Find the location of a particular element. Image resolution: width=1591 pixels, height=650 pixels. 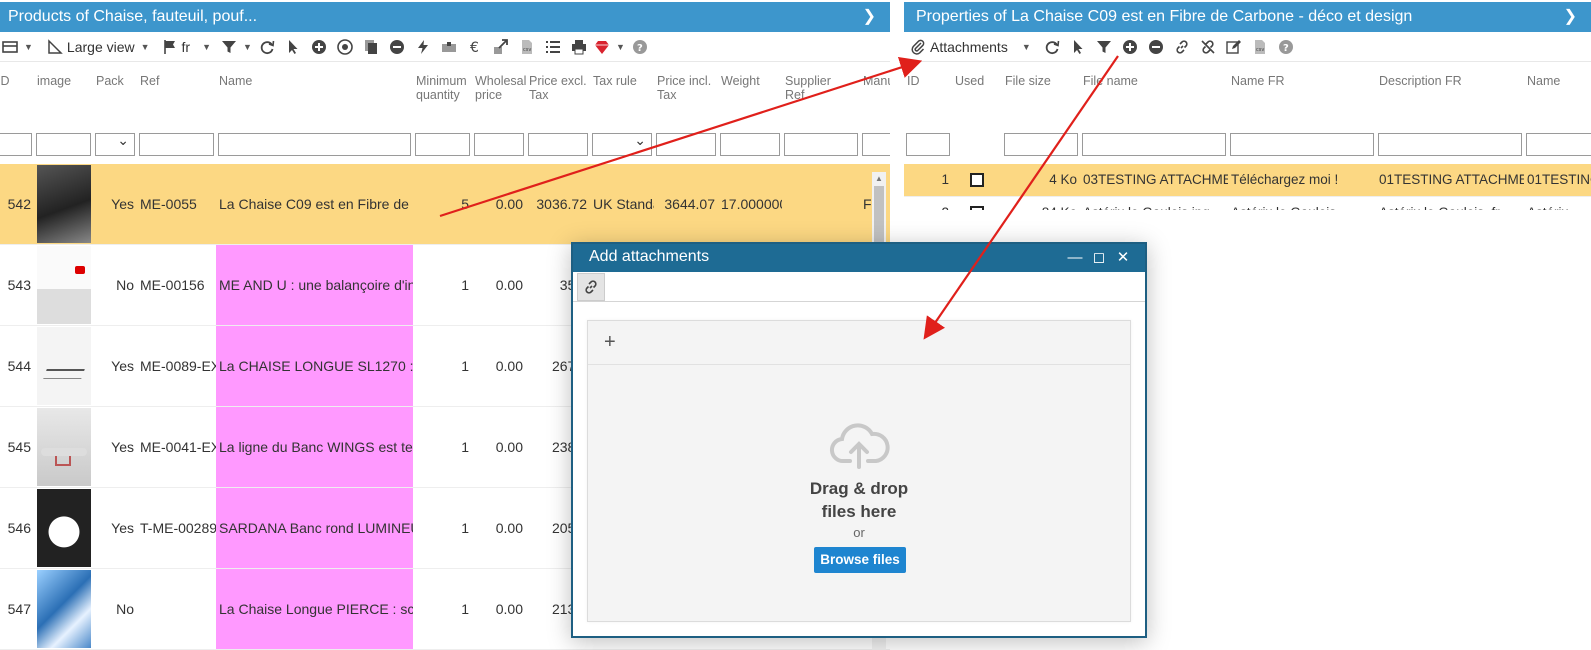

cell-name-fr: Téléchargez moi ! is located at coordinates (1302, 180).